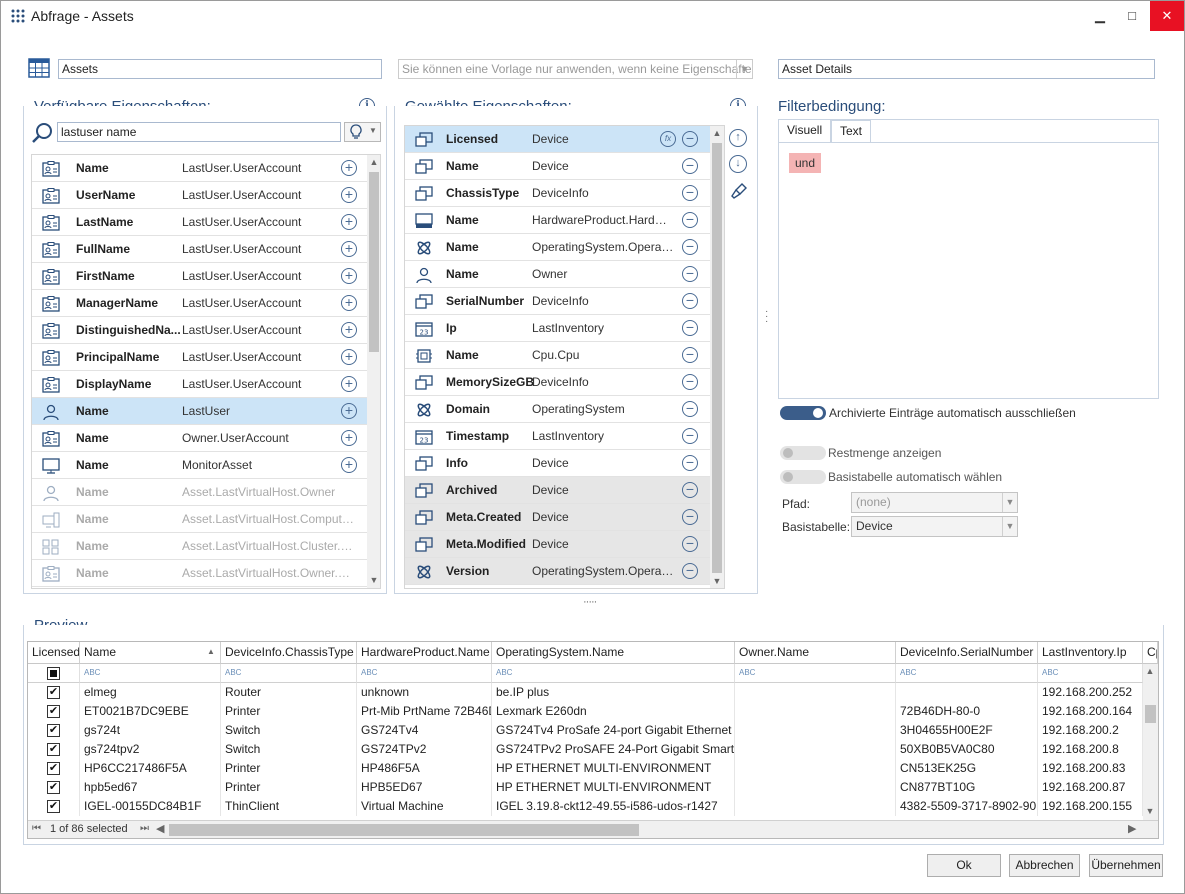 The width and height of the screenshot is (1185, 894). Describe the element at coordinates (967, 730) in the screenshot. I see `grid-cell: 3H04655H00E2F` at that location.